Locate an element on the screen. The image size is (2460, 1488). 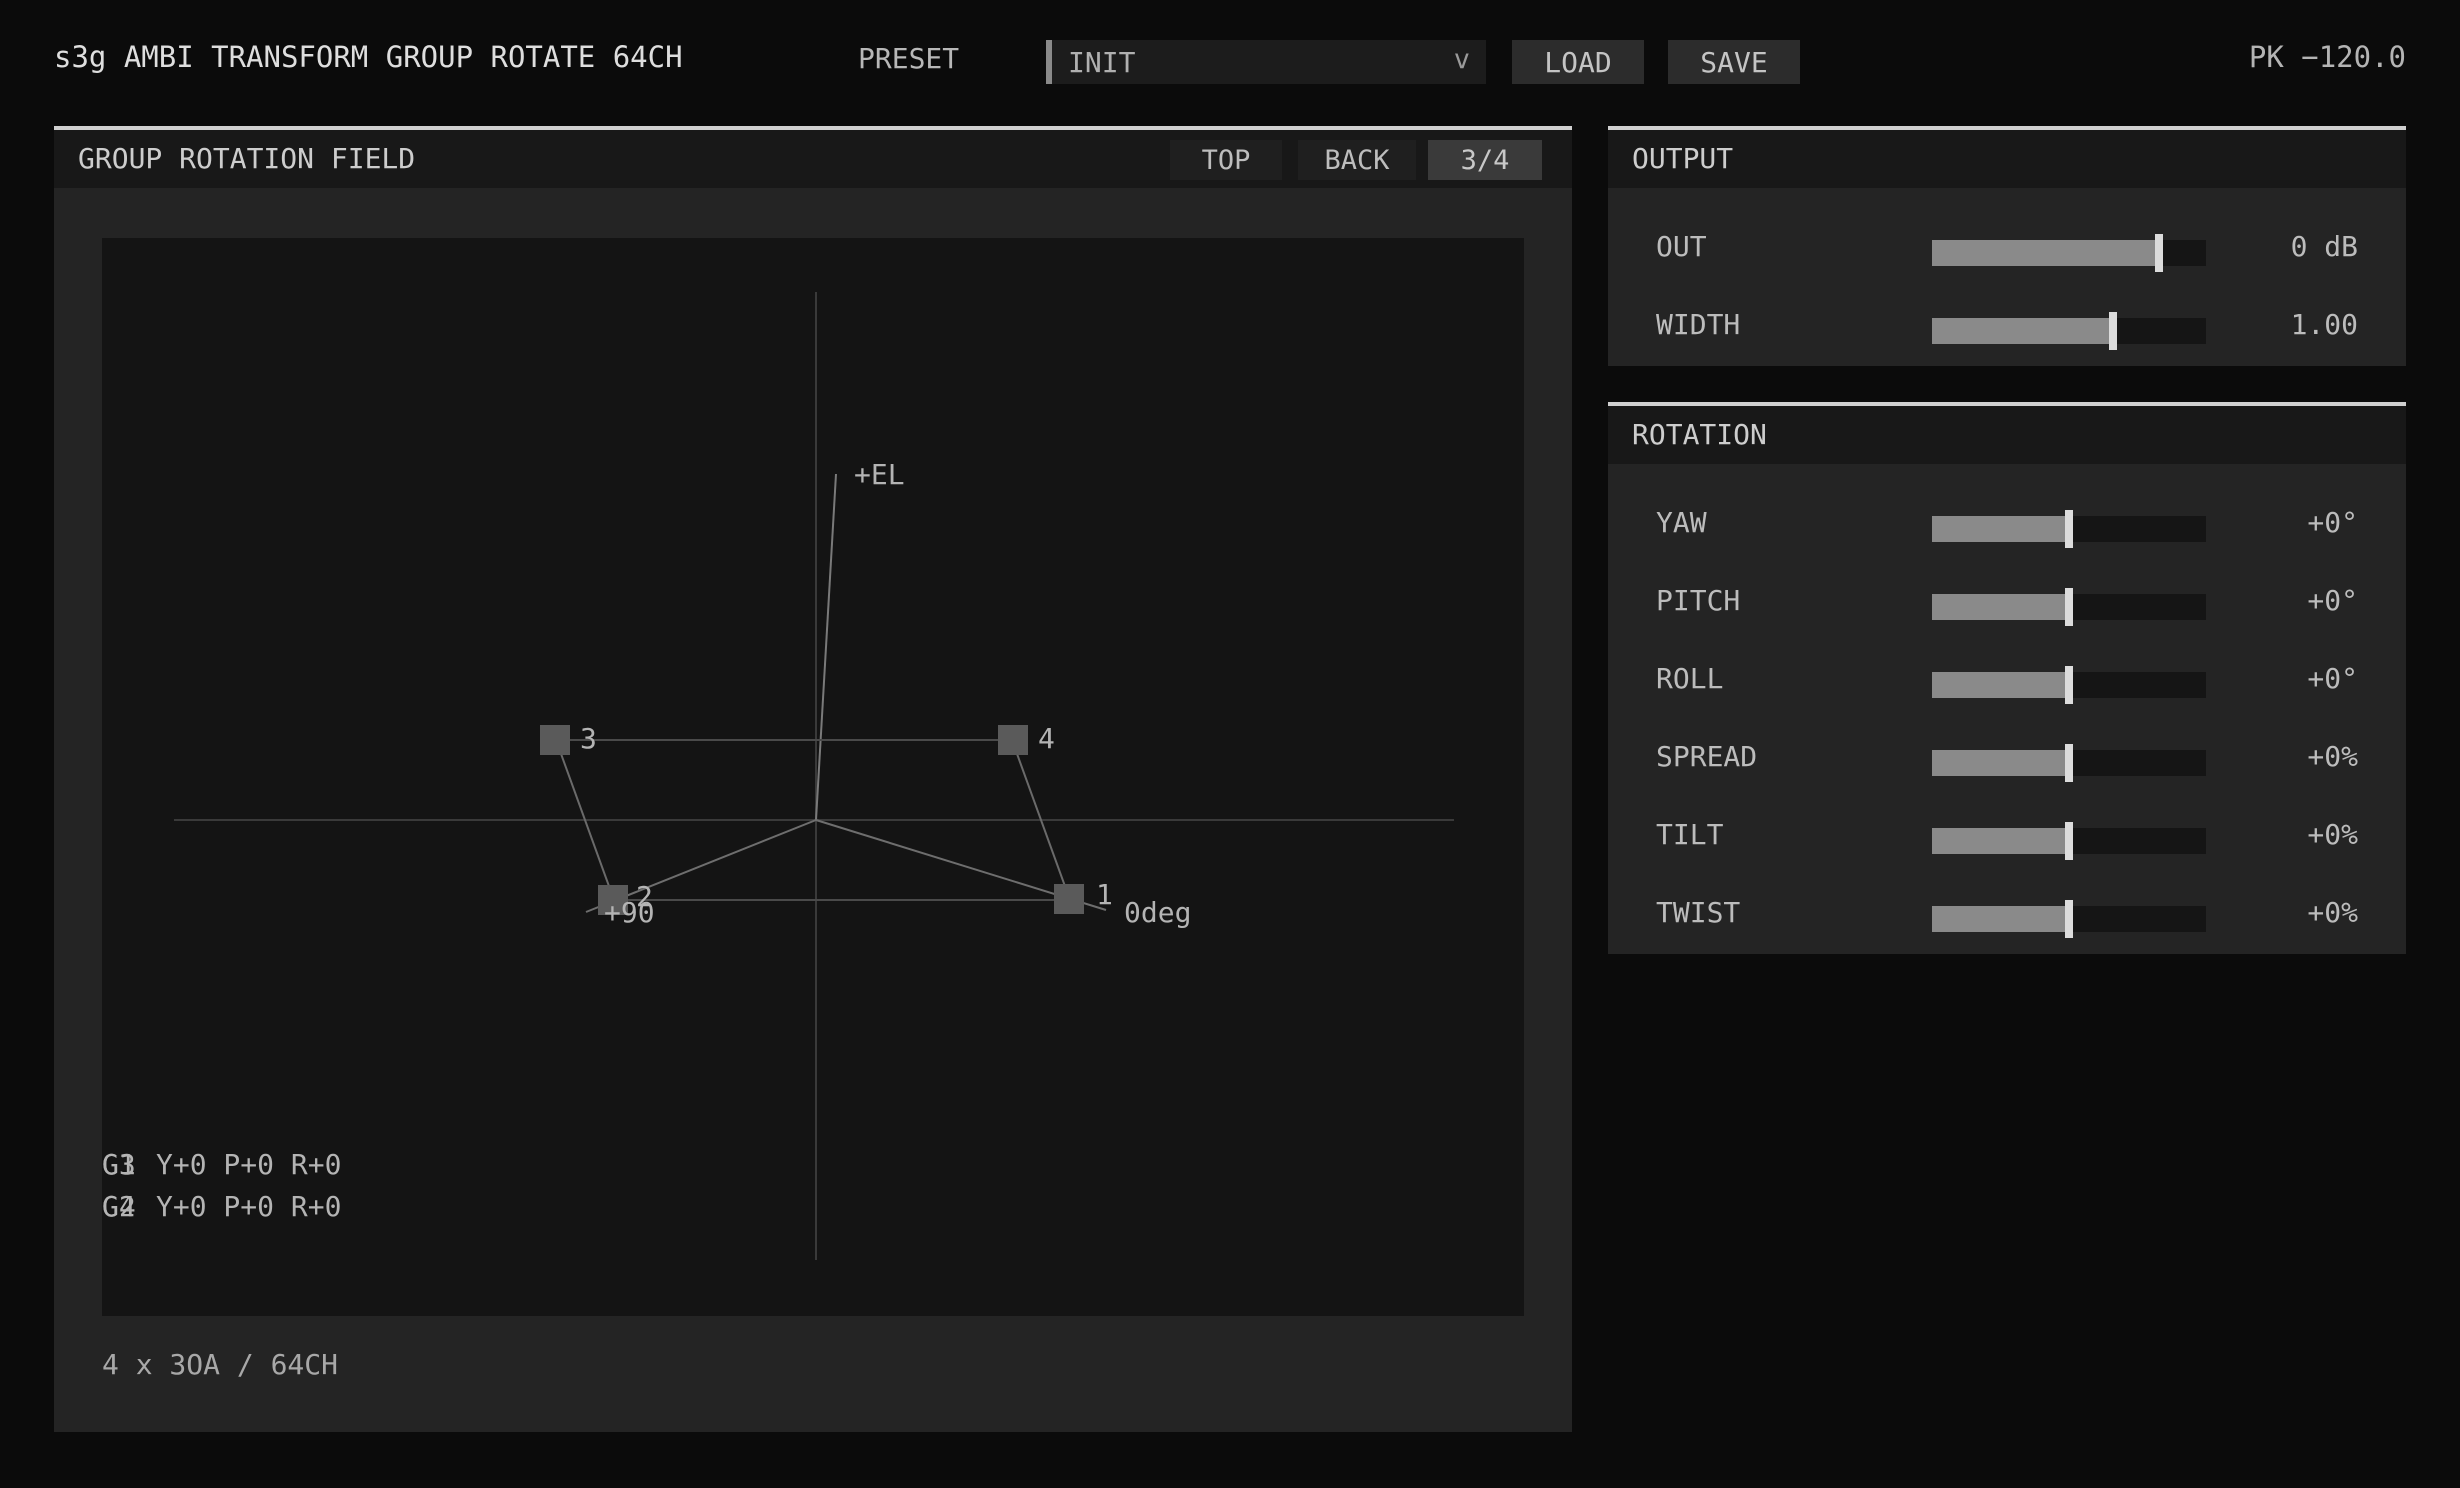
yaw-slider is located at coordinates (2069, 529).